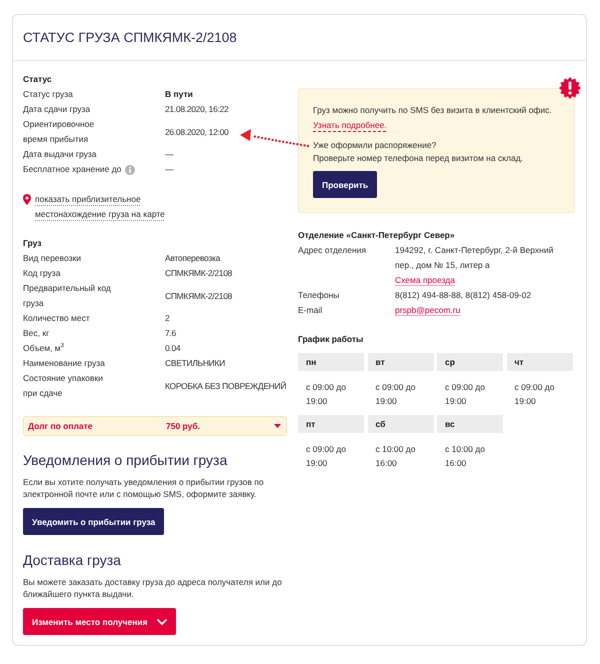 The width and height of the screenshot is (600, 664). Describe the element at coordinates (61, 426) in the screenshot. I see `debt-label: Долг по оплате` at that location.